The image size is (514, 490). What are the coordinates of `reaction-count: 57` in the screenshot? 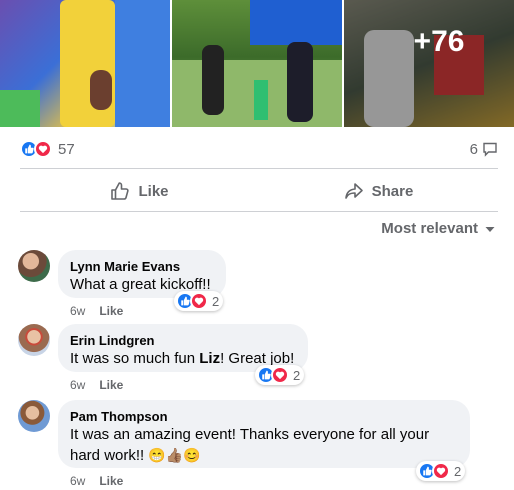 It's located at (66, 149).